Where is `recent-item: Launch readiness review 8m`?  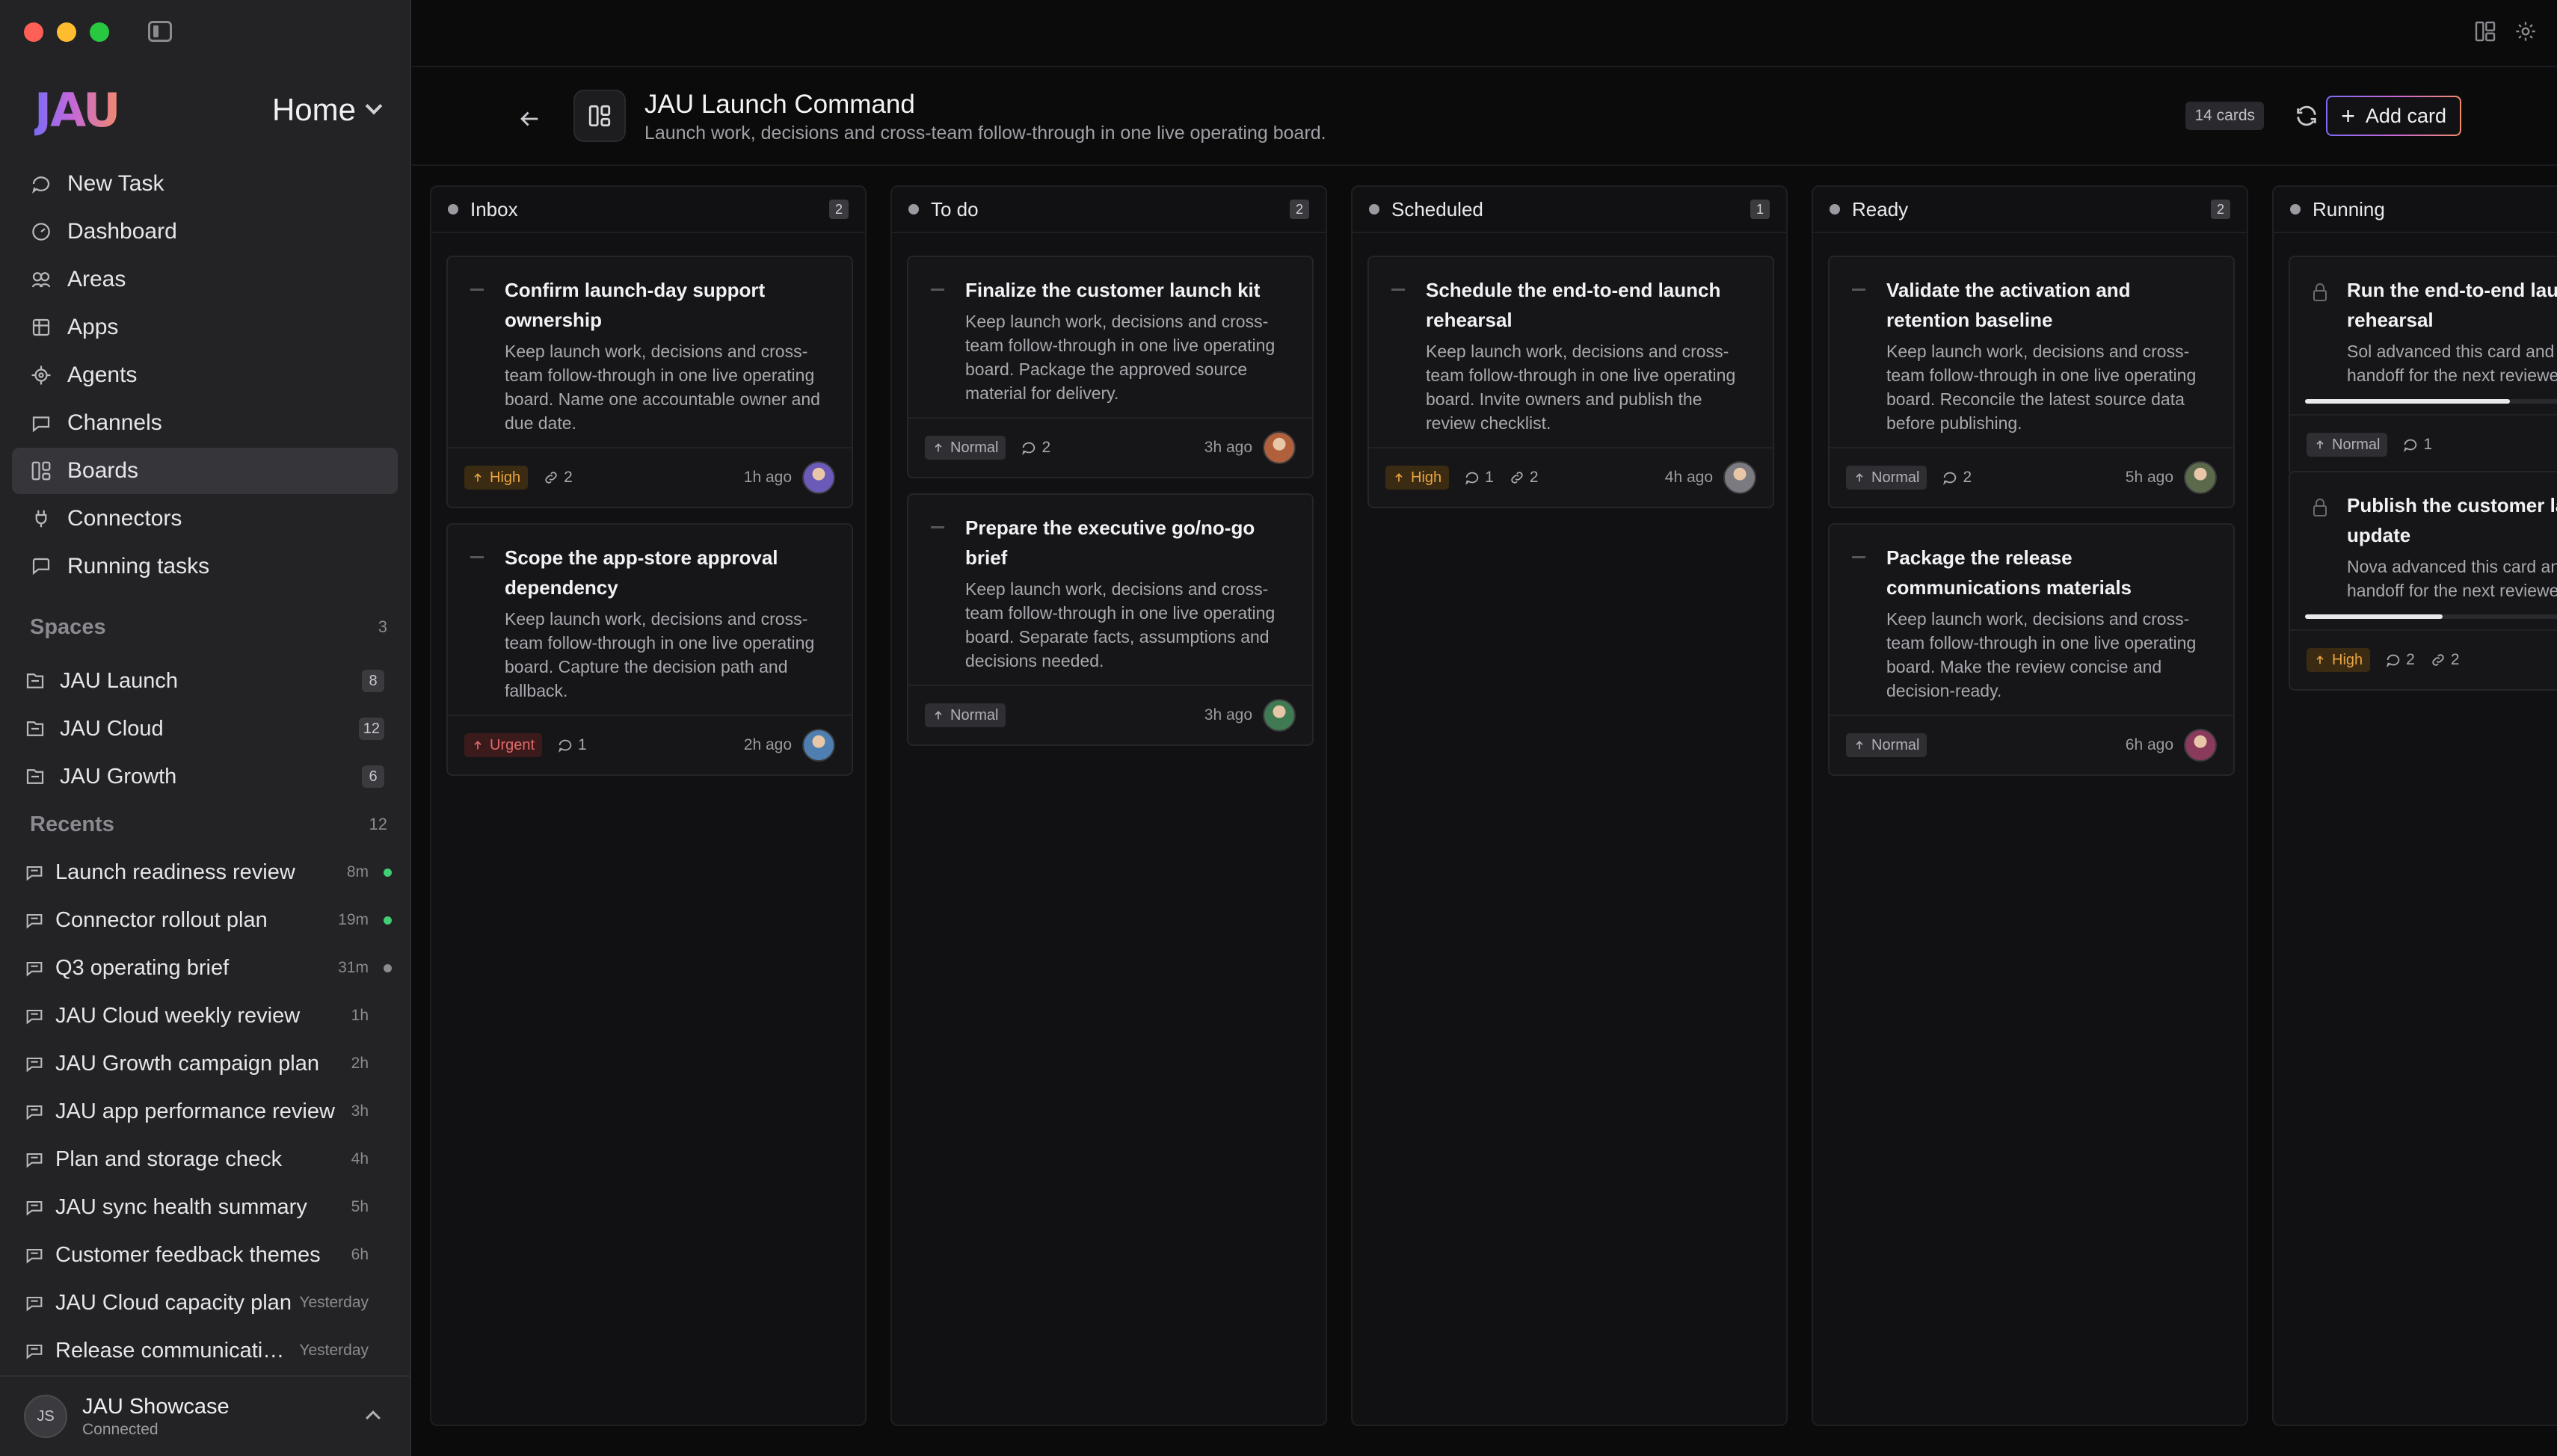 recent-item: Launch readiness review 8m is located at coordinates (204, 872).